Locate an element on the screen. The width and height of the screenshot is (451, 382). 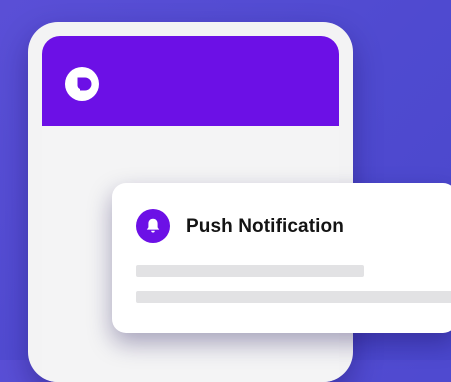
notification-title: Push Notification is located at coordinates (265, 226).